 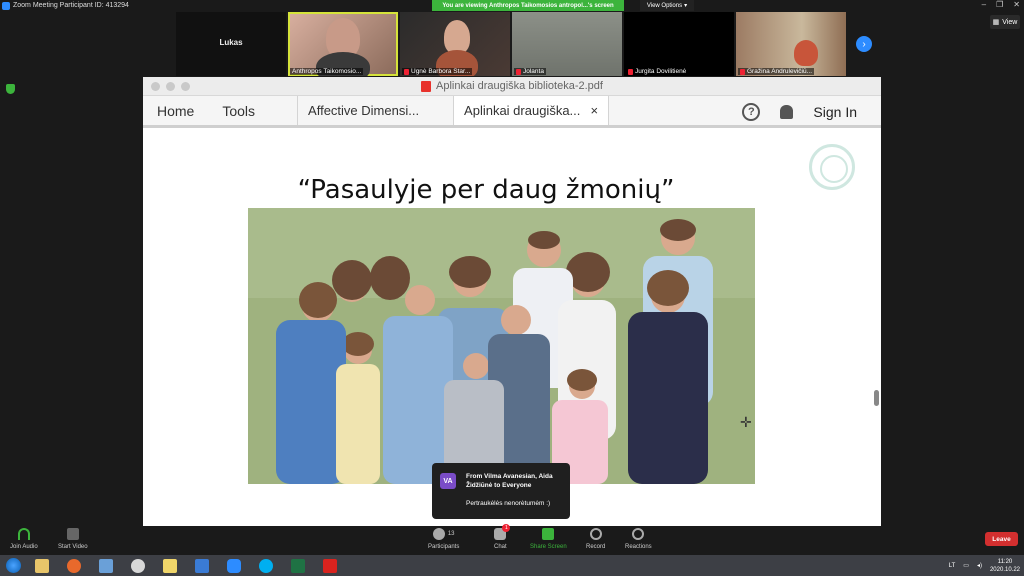 I want to click on join-audio-button: Join Audio, so click(x=24, y=539).